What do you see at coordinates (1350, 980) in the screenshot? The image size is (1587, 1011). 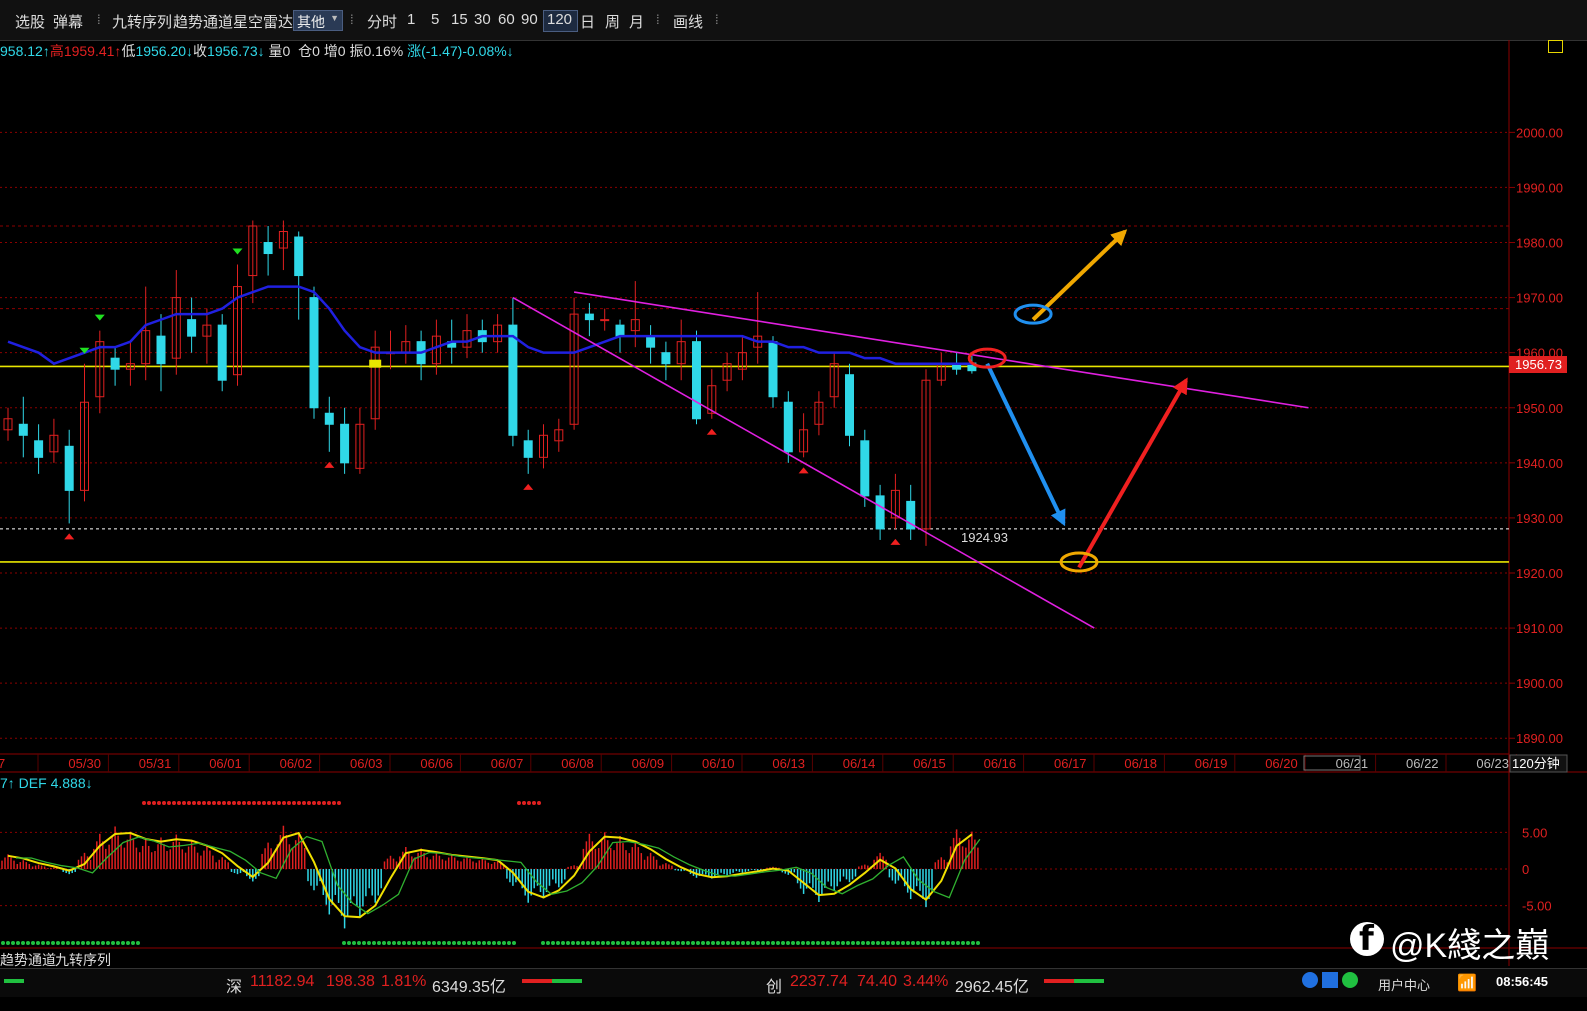 I see `refresh-icon` at bounding box center [1350, 980].